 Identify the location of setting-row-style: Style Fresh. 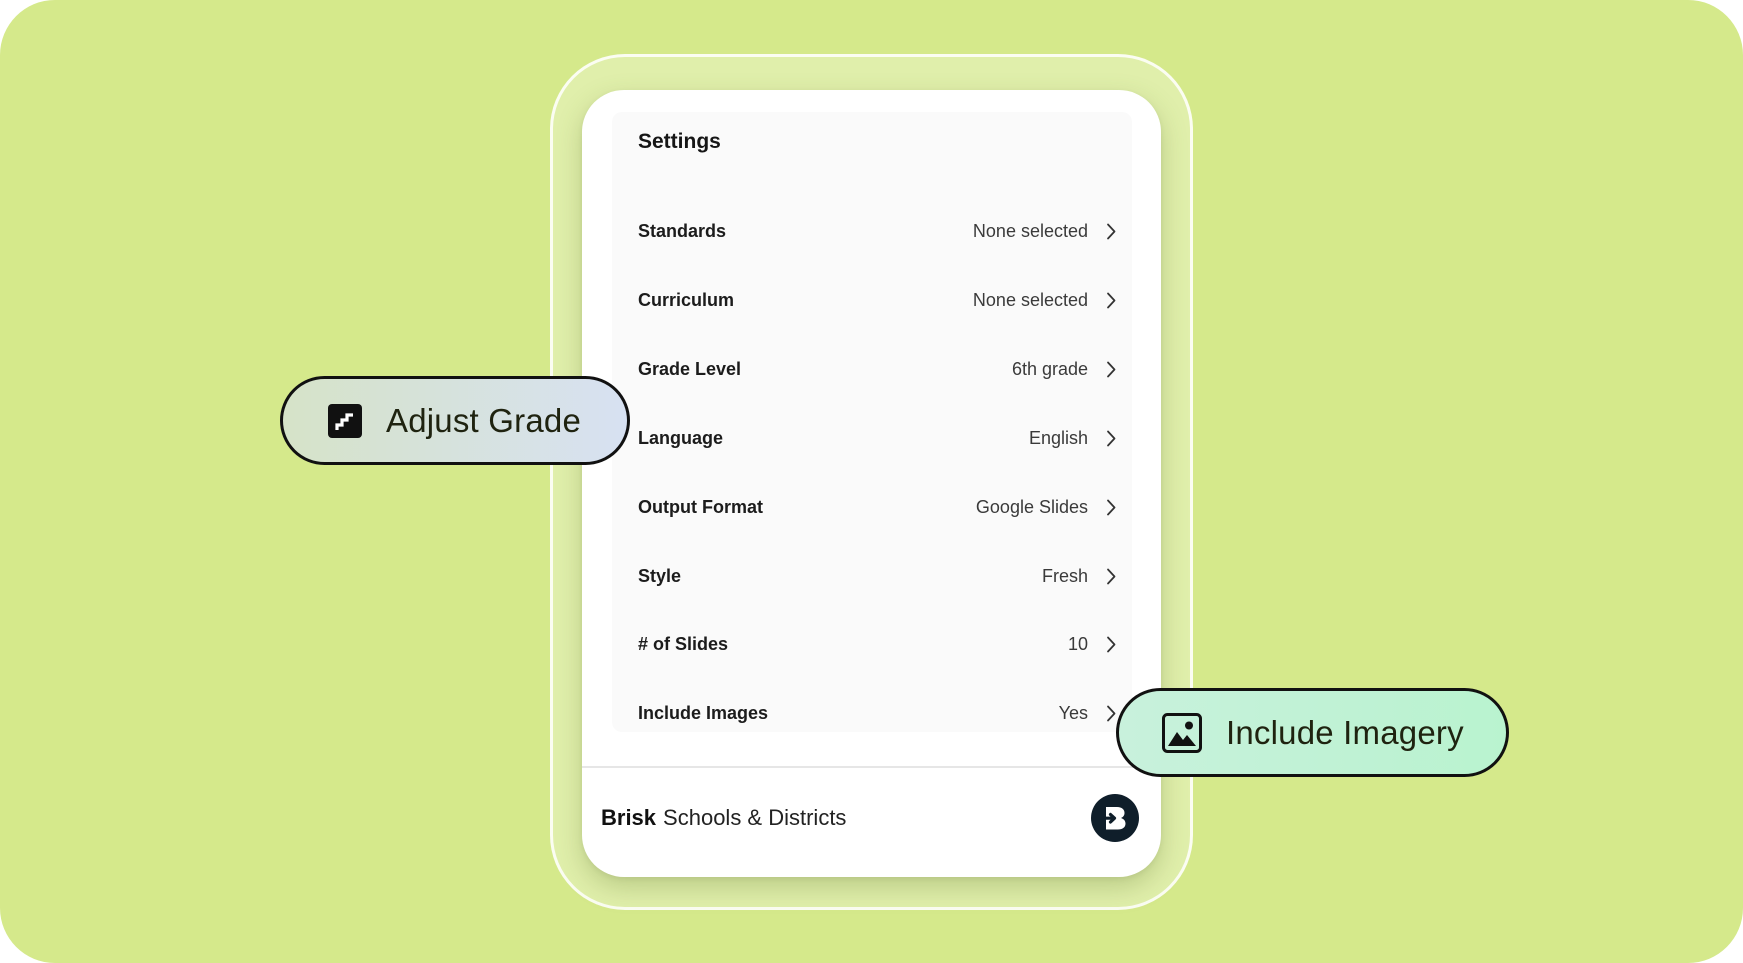
(878, 576).